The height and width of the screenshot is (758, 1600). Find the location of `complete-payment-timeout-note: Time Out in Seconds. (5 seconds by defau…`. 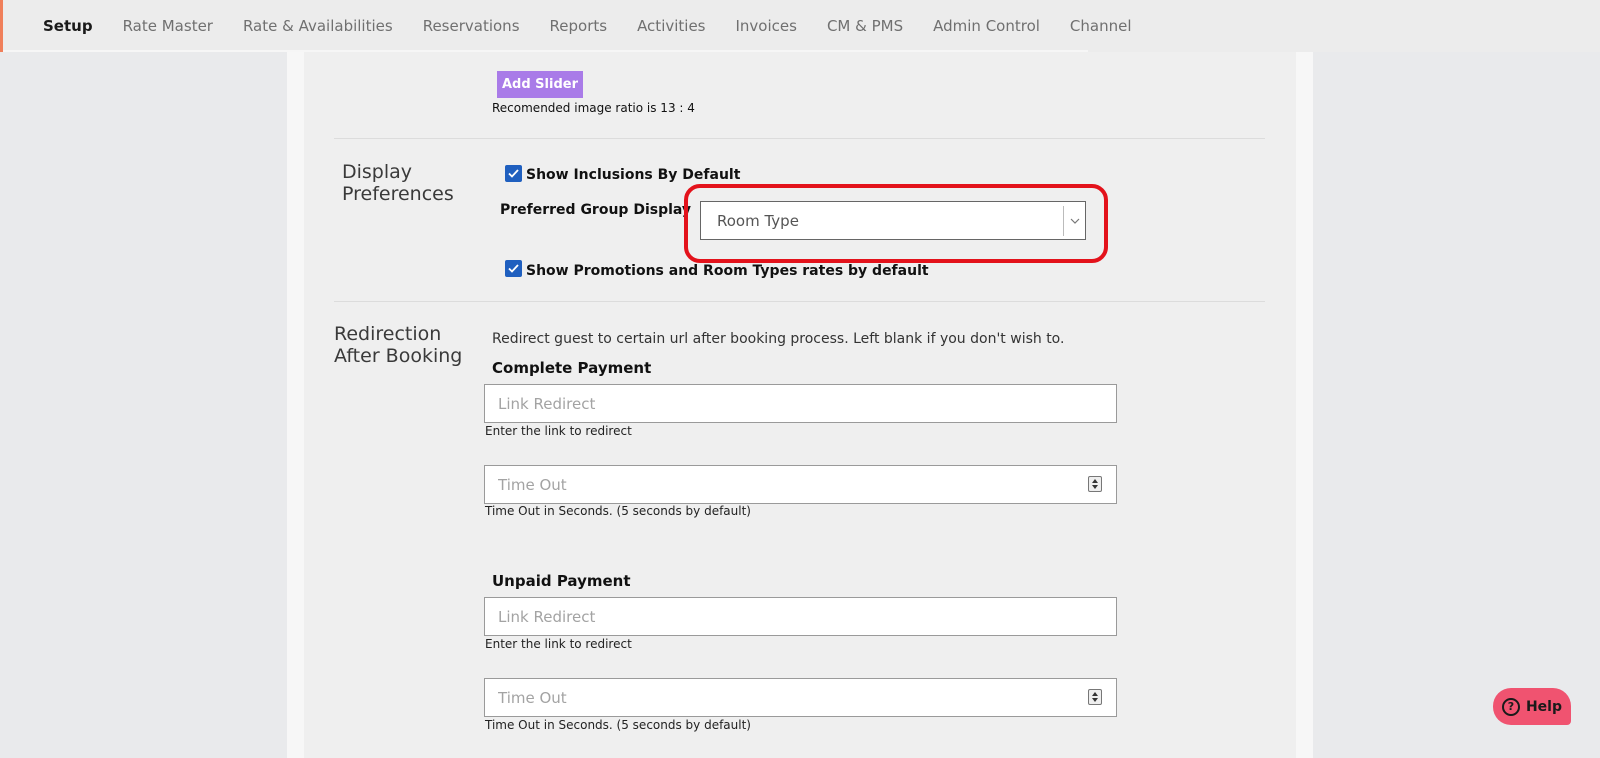

complete-payment-timeout-note: Time Out in Seconds. (5 seconds by defau… is located at coordinates (618, 511).